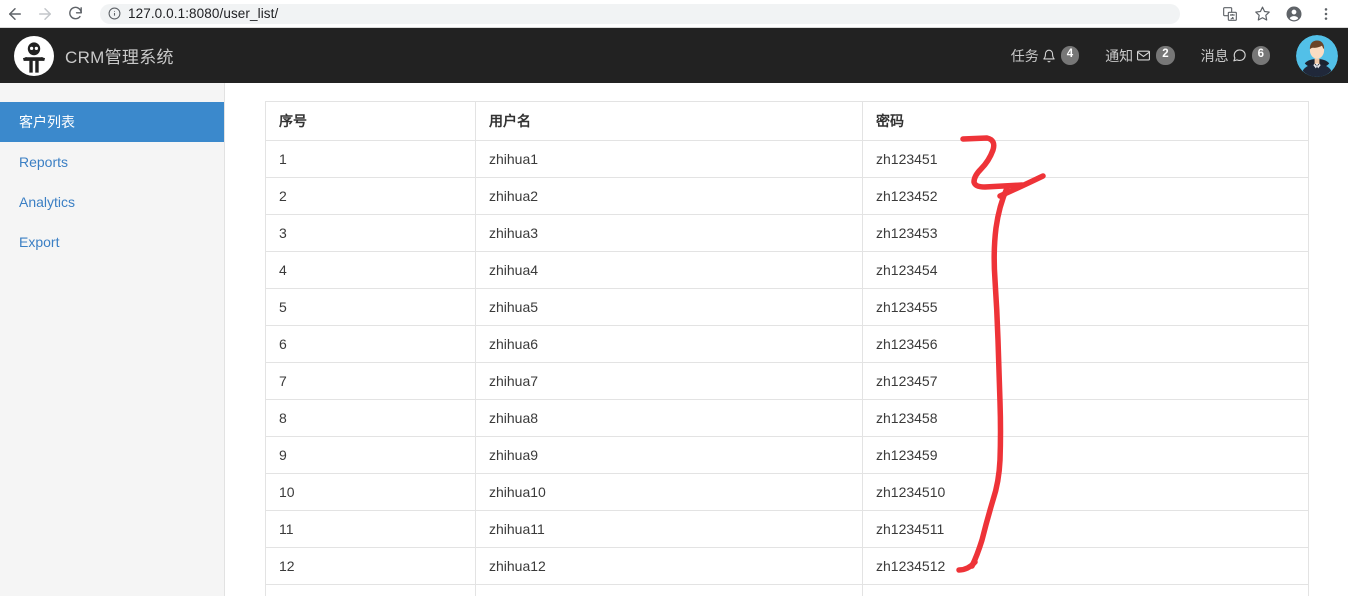 The image size is (1348, 596). Describe the element at coordinates (47, 122) in the screenshot. I see `sidebar-item-customer-list-label: 客户列表` at that location.